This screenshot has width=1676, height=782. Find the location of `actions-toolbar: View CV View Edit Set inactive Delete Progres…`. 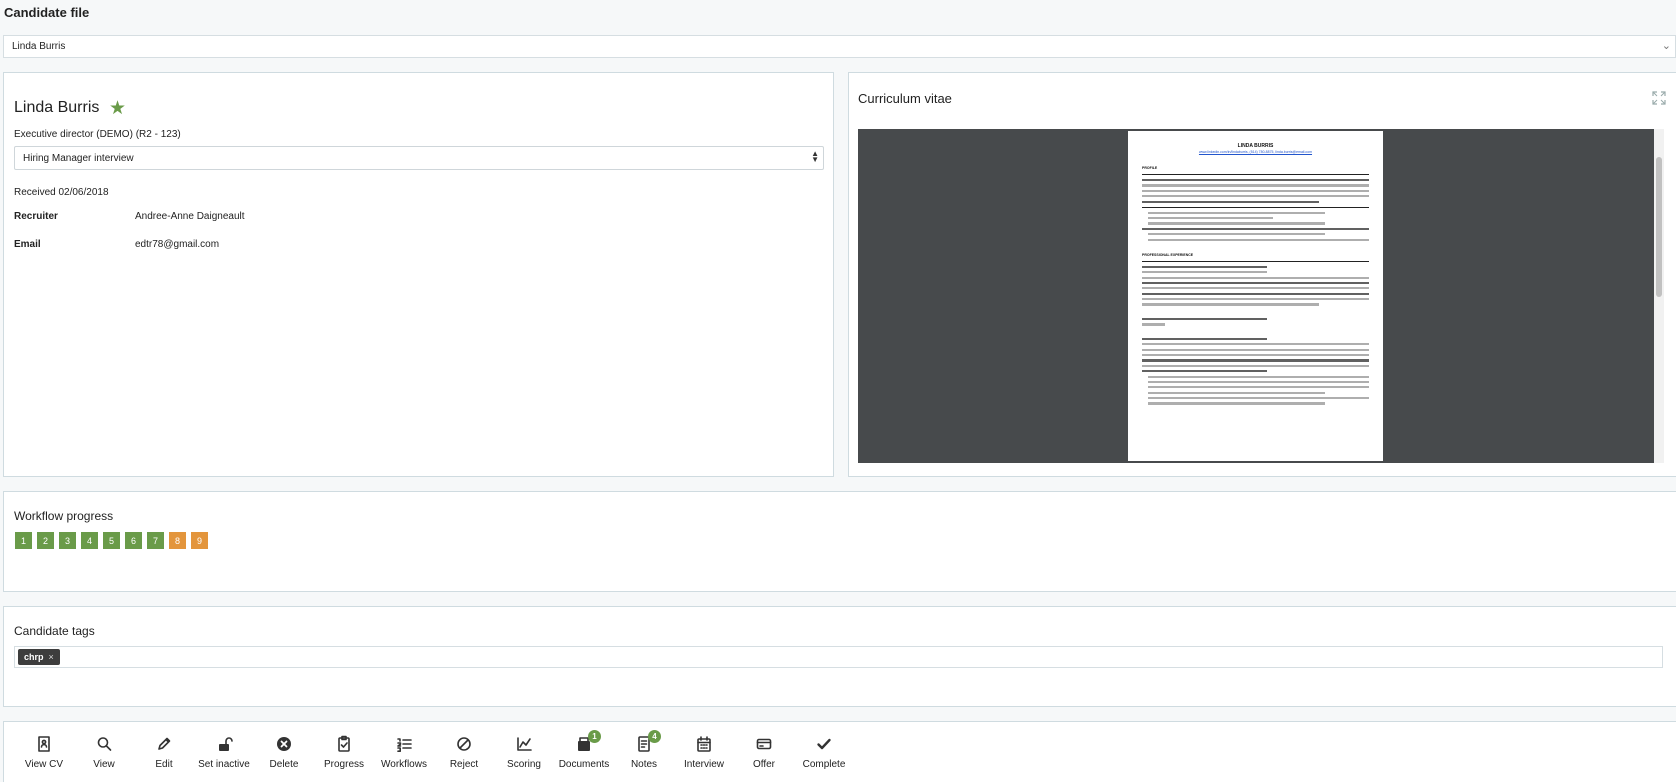

actions-toolbar: View CV View Edit Set inactive Delete Progres… is located at coordinates (839, 751).